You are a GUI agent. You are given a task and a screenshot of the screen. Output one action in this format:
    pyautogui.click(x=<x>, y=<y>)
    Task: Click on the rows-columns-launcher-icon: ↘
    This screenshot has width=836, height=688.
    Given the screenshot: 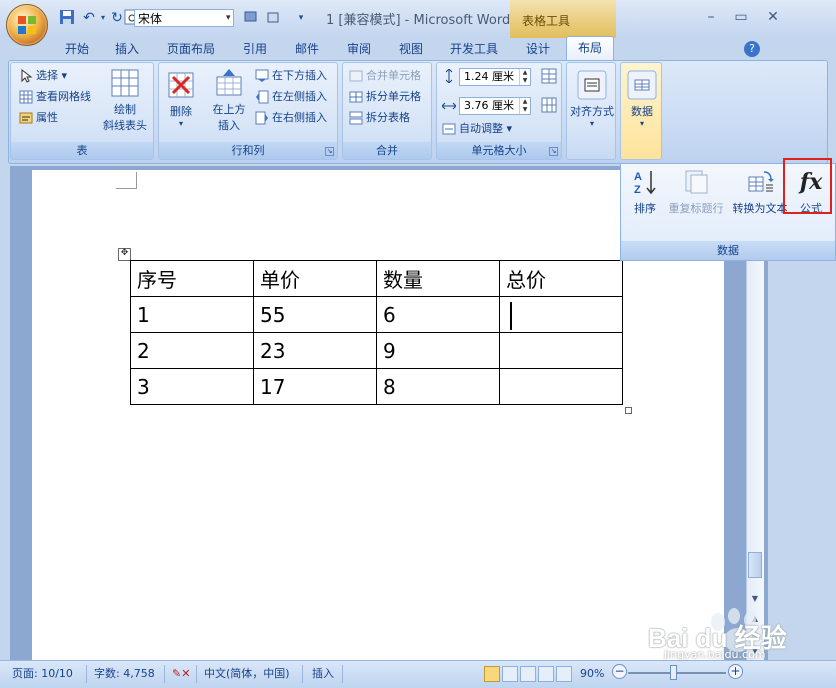 What is the action you would take?
    pyautogui.click(x=329, y=151)
    